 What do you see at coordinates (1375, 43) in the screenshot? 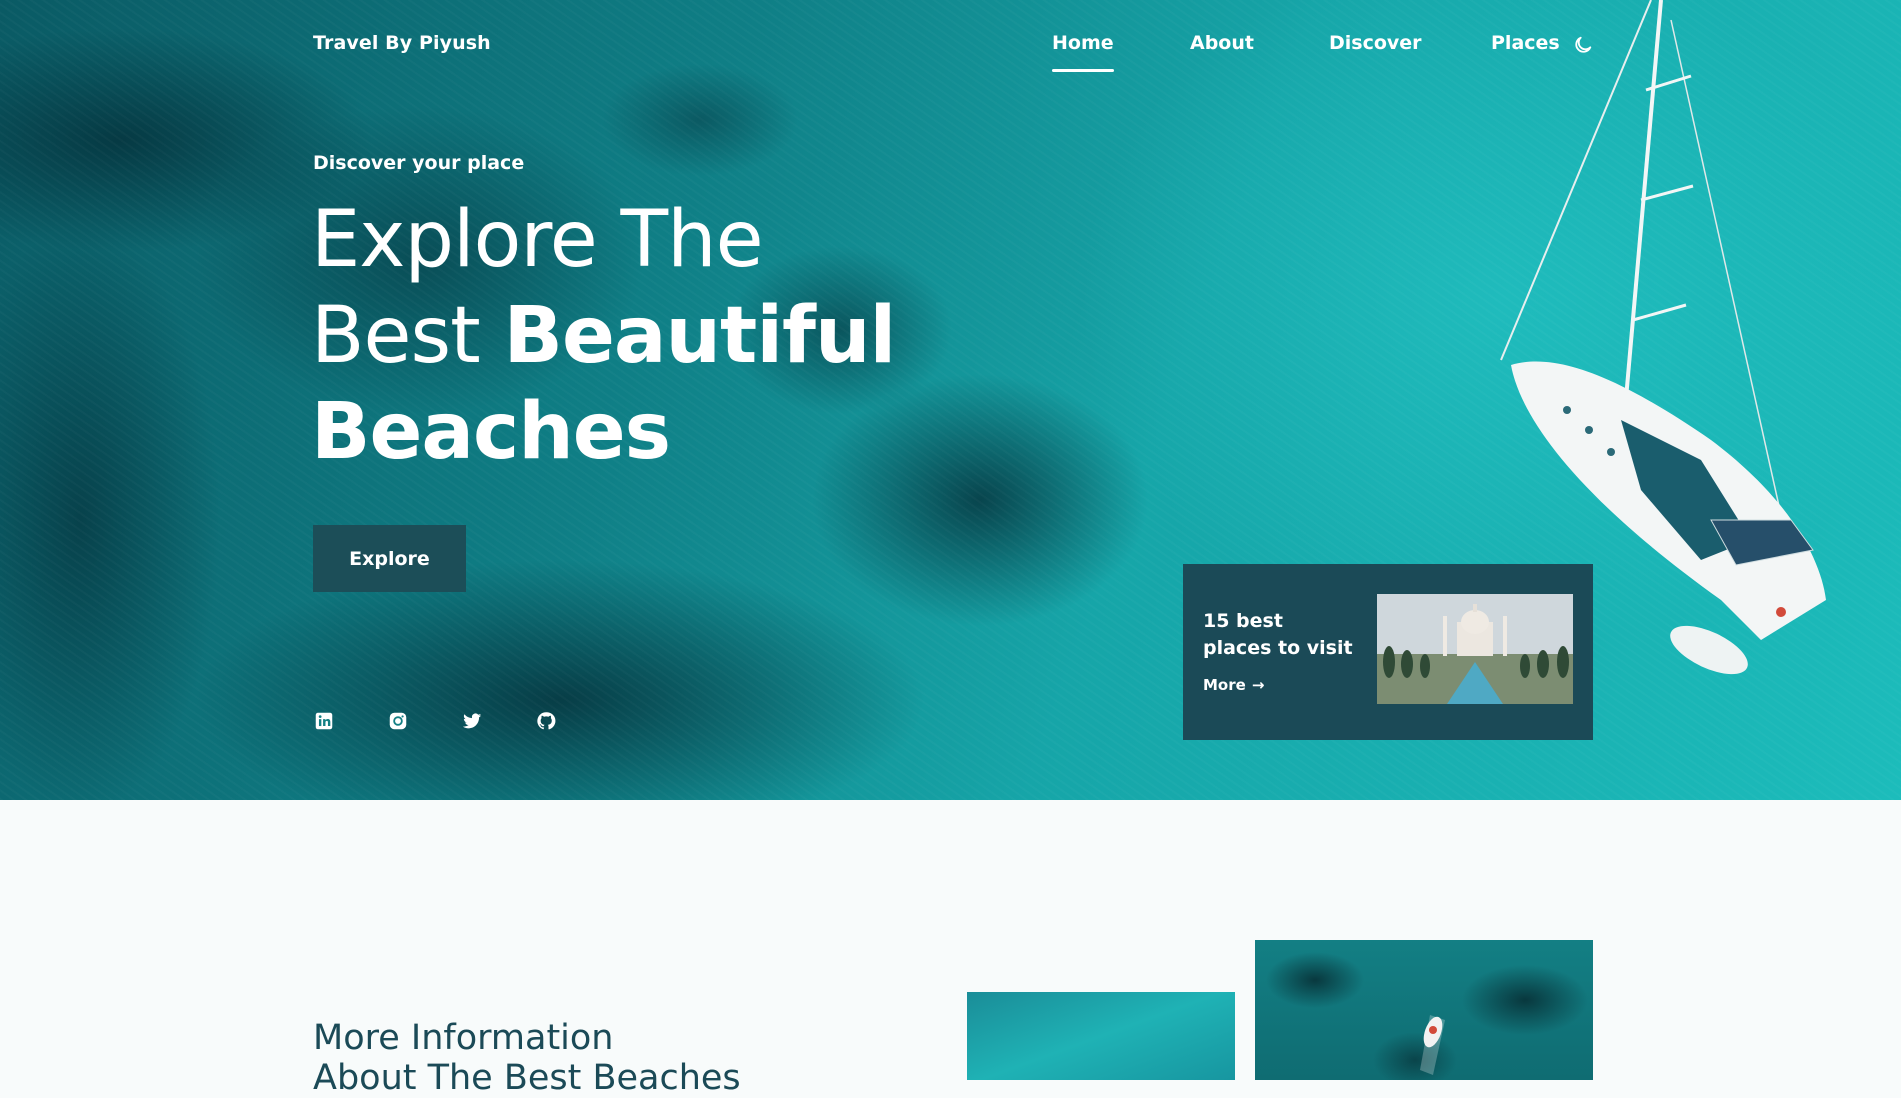
I see `nav-link-discover: Discover` at bounding box center [1375, 43].